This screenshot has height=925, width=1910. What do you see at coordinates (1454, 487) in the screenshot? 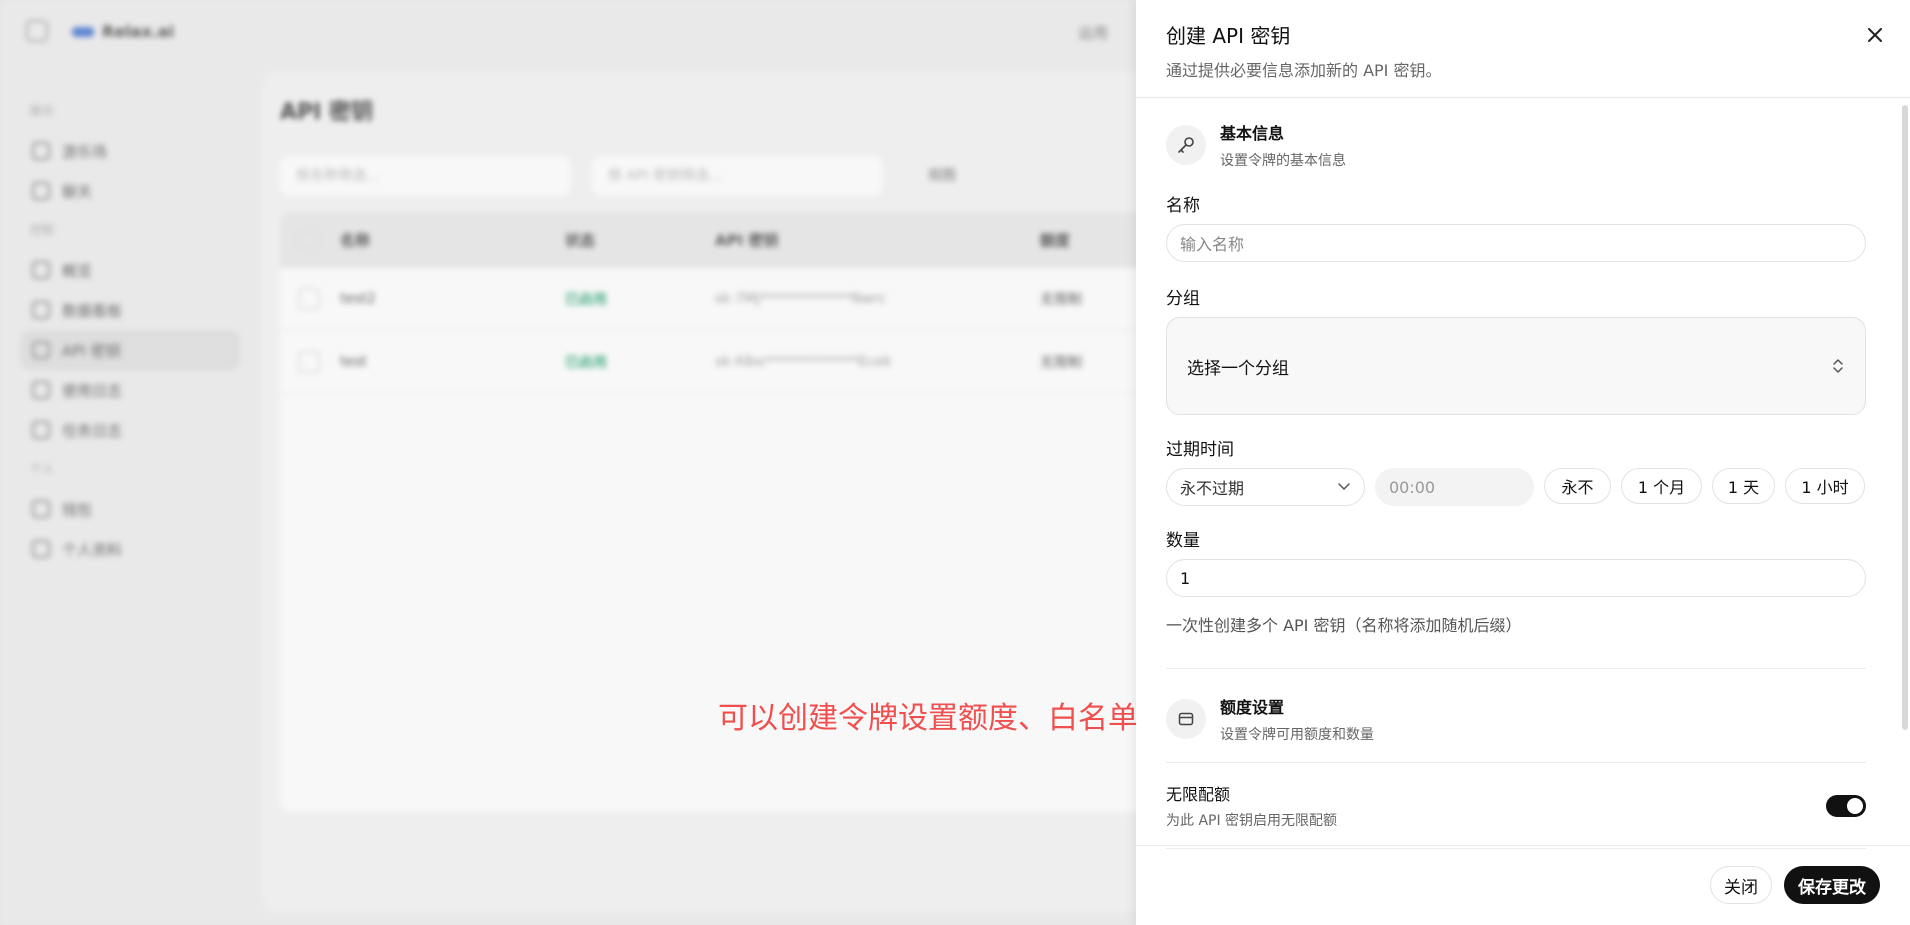
I see `expiry-time-input: 00:00` at bounding box center [1454, 487].